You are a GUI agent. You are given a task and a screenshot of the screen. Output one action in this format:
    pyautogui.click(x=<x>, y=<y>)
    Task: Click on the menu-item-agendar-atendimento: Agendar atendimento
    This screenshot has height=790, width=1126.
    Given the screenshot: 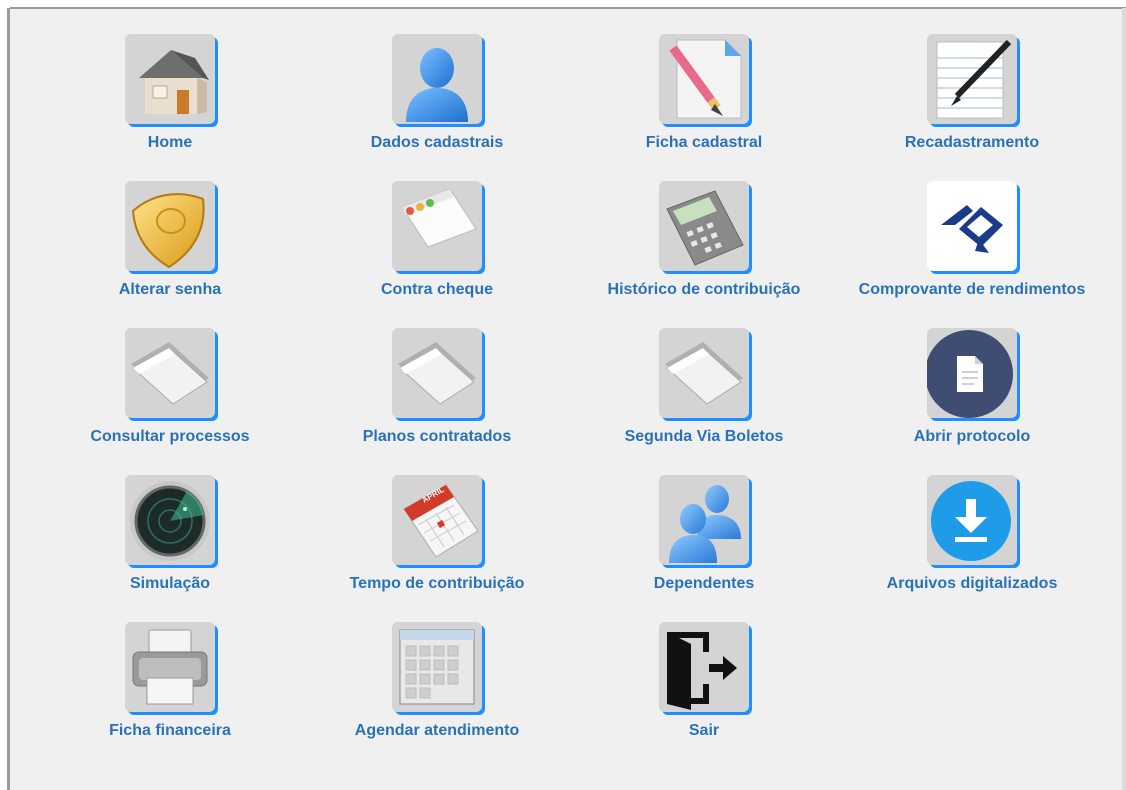 What is the action you would take?
    pyautogui.click(x=437, y=681)
    